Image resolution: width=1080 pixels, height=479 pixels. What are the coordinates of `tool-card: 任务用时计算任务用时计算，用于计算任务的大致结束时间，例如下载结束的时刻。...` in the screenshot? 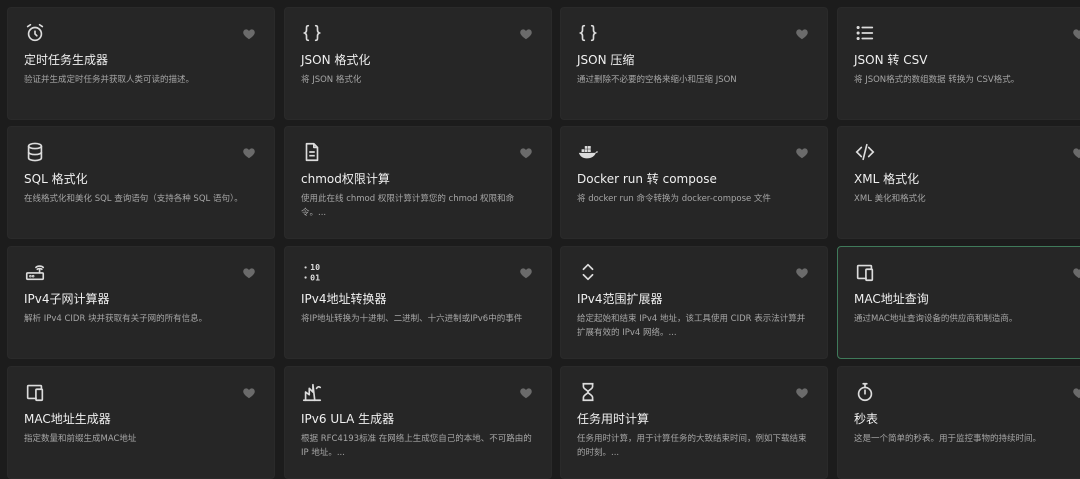 It's located at (694, 422).